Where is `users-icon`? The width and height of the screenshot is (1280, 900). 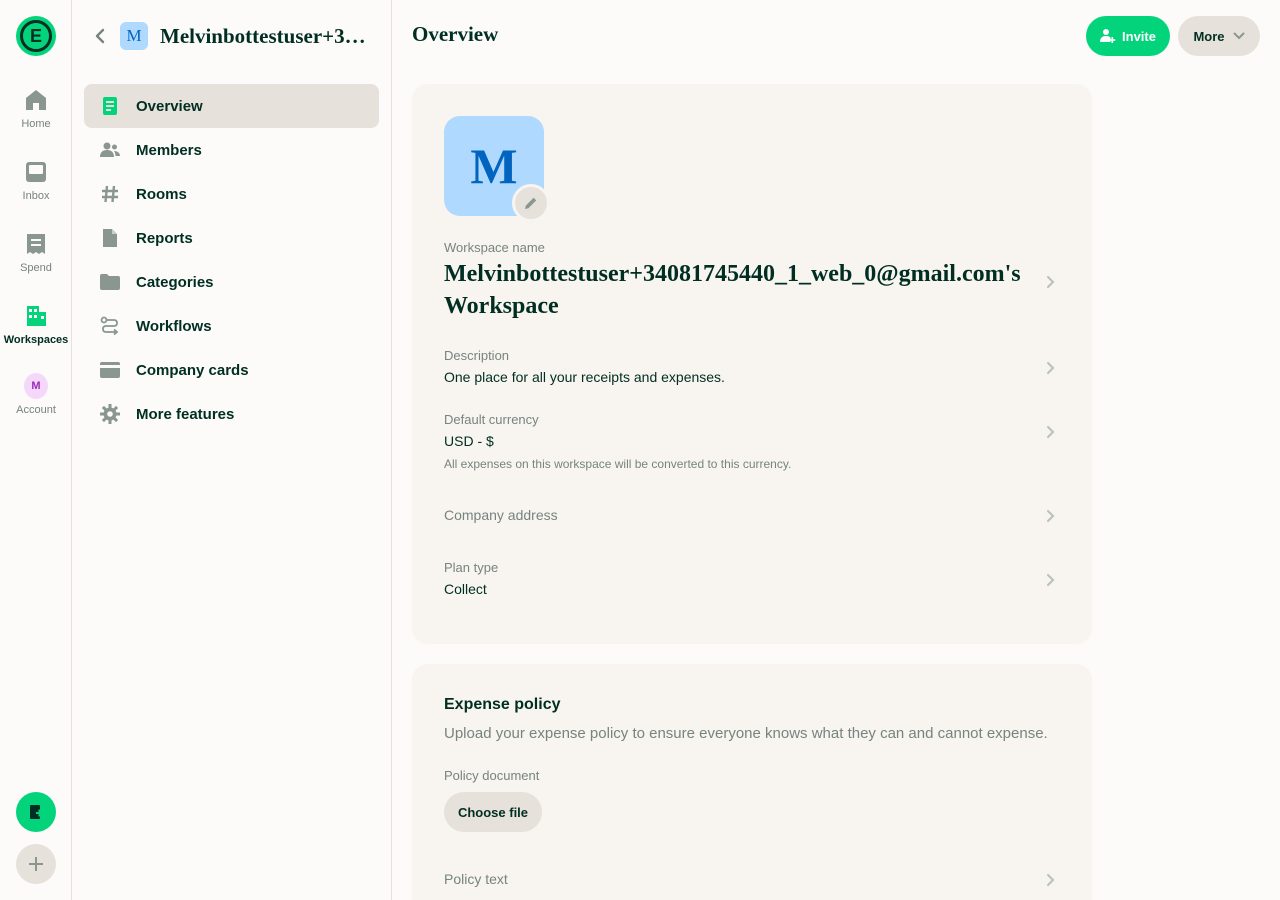 users-icon is located at coordinates (110, 150).